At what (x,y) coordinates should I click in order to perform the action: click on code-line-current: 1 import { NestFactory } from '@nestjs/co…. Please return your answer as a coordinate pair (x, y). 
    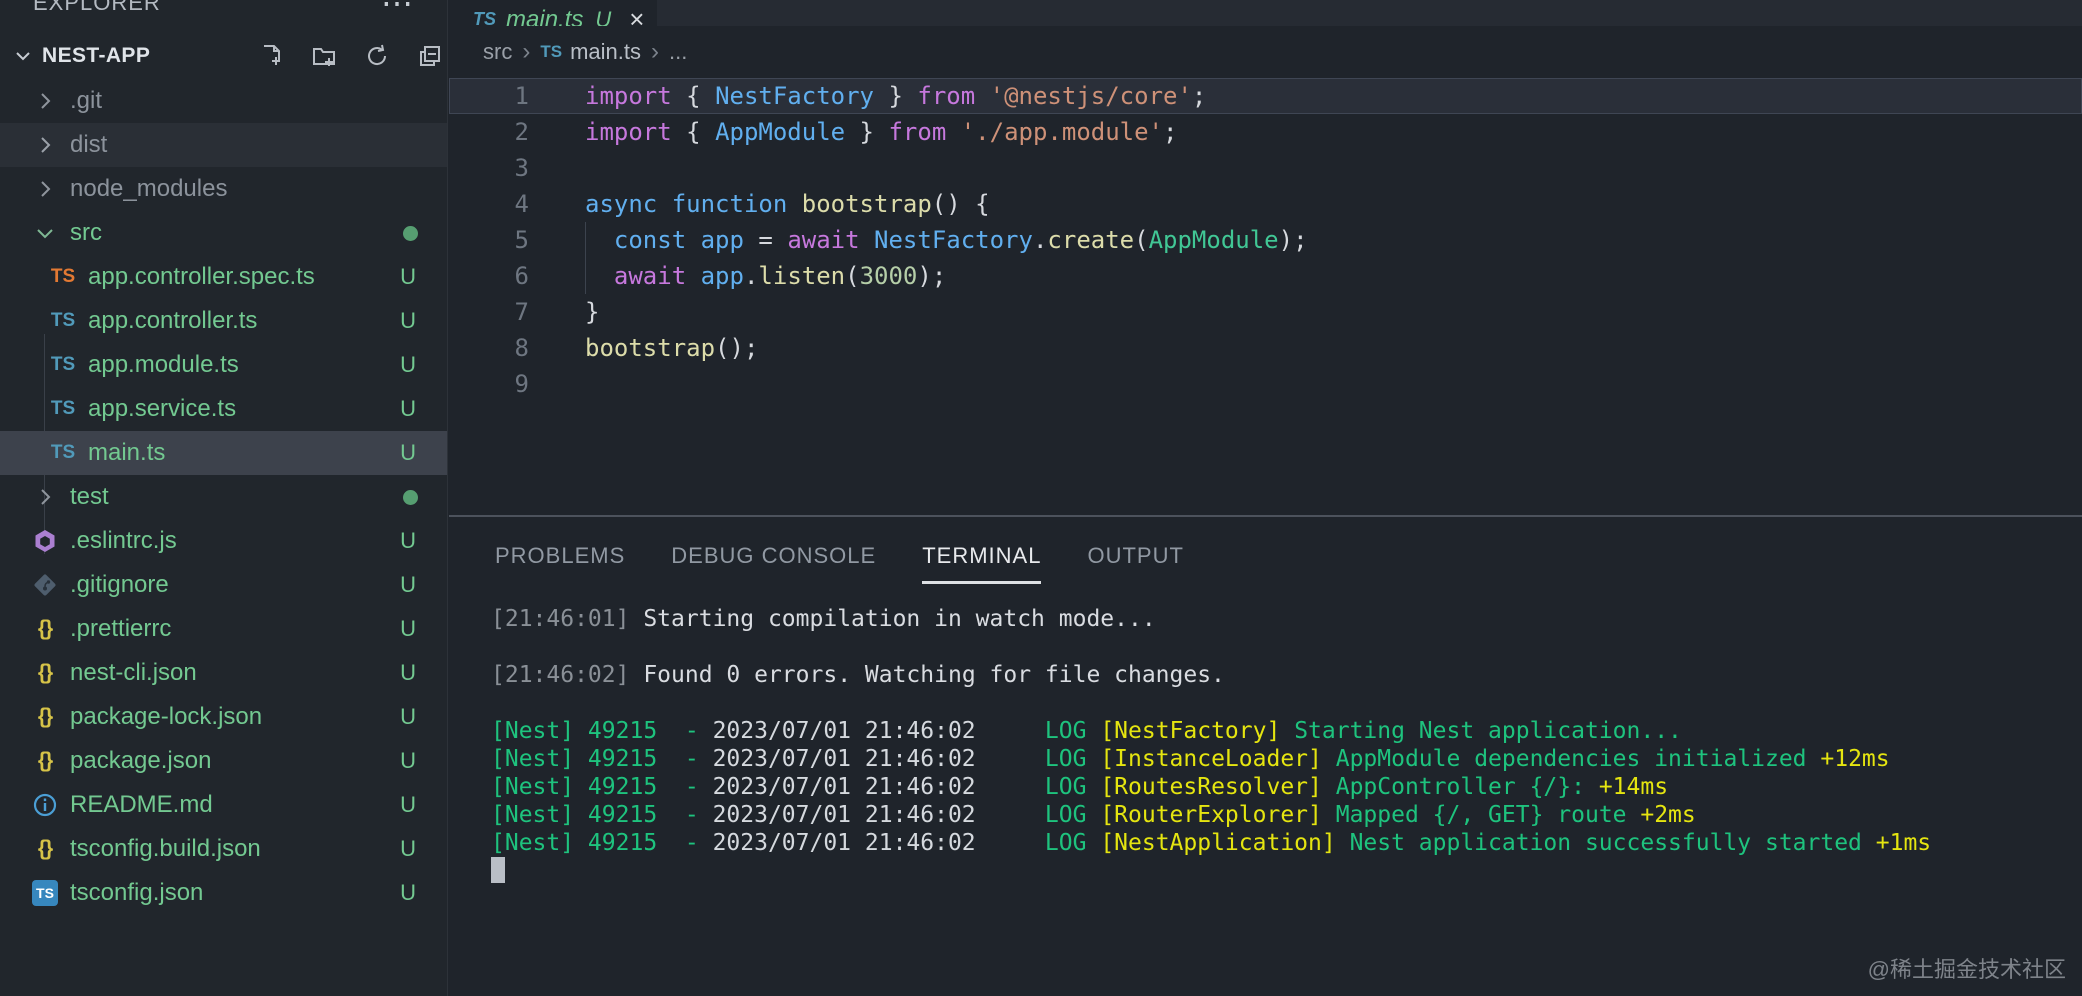
    Looking at the image, I should click on (1265, 96).